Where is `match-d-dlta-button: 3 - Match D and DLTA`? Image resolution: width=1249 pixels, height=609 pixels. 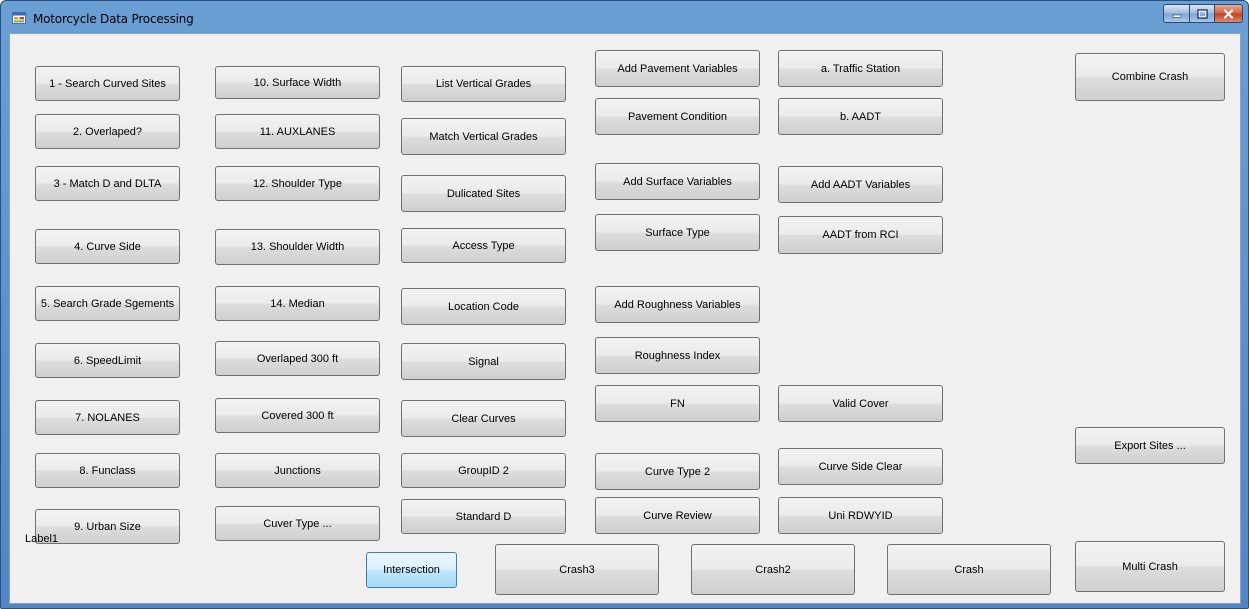 match-d-dlta-button: 3 - Match D and DLTA is located at coordinates (107, 183).